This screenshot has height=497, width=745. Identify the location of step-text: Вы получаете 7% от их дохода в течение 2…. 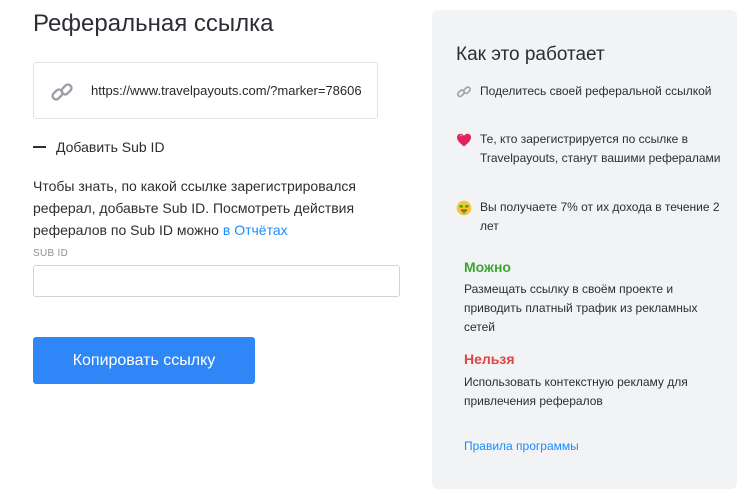
(600, 216).